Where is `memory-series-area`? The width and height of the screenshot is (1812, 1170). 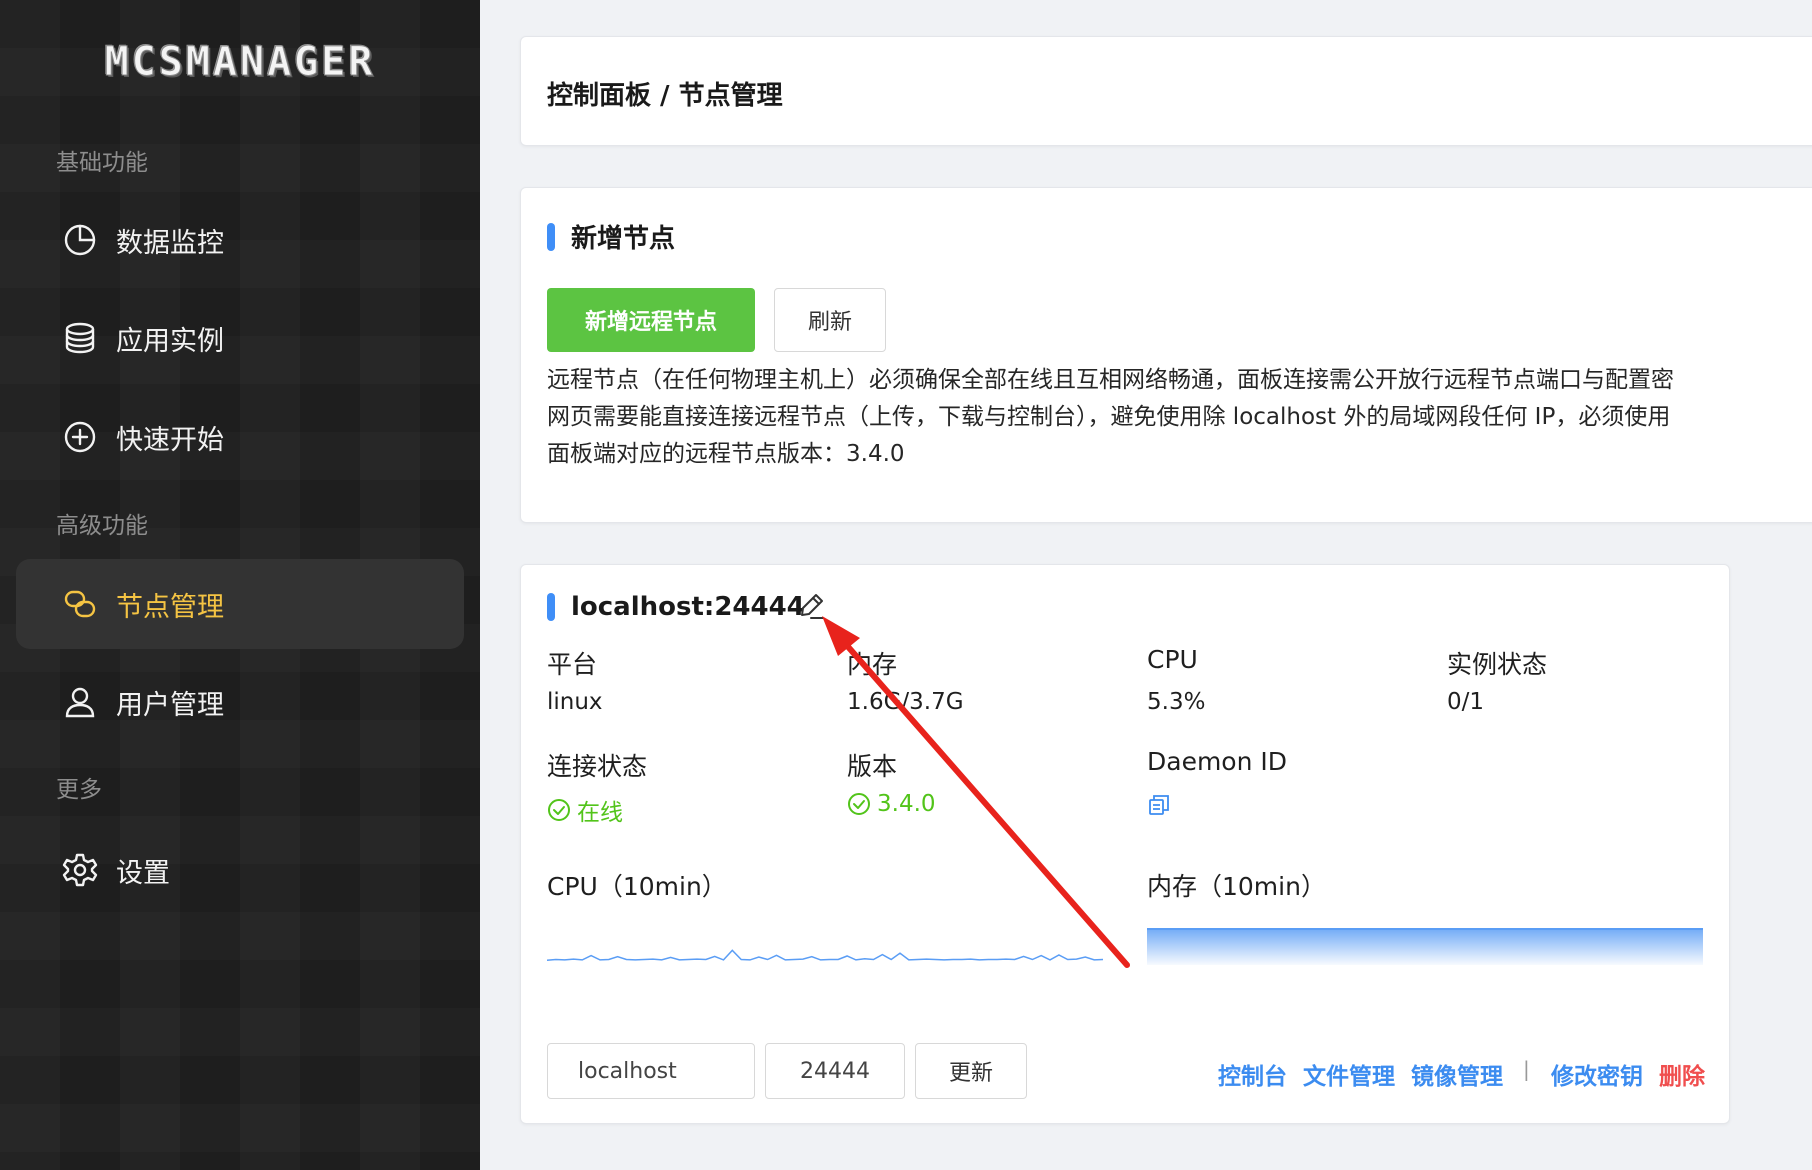
memory-series-area is located at coordinates (1425, 947).